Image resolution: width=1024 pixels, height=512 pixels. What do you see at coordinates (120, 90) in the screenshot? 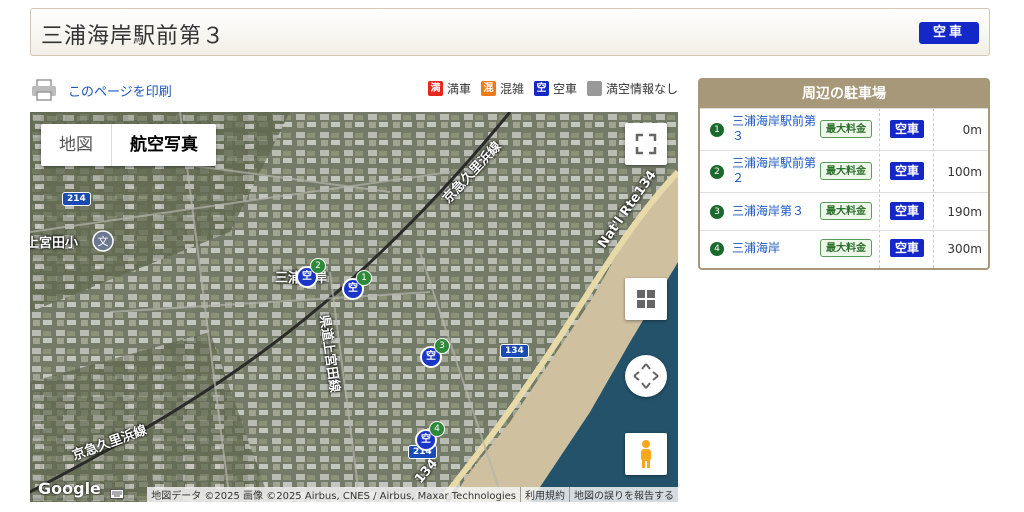
I see `print-link: このページを印刷` at bounding box center [120, 90].